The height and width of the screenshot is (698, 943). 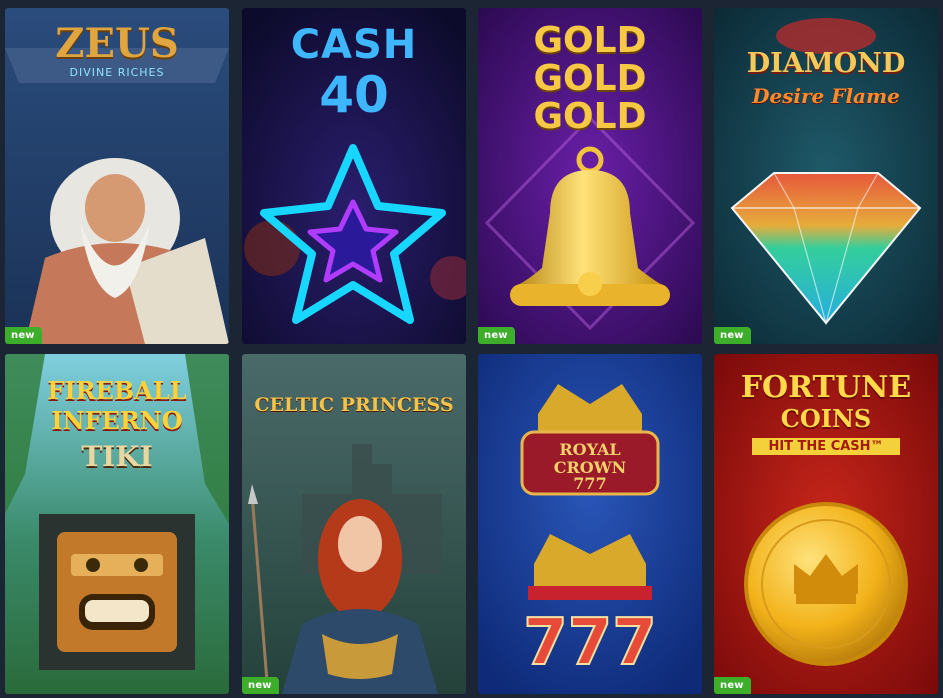 I want to click on bell-icon, so click(x=590, y=176).